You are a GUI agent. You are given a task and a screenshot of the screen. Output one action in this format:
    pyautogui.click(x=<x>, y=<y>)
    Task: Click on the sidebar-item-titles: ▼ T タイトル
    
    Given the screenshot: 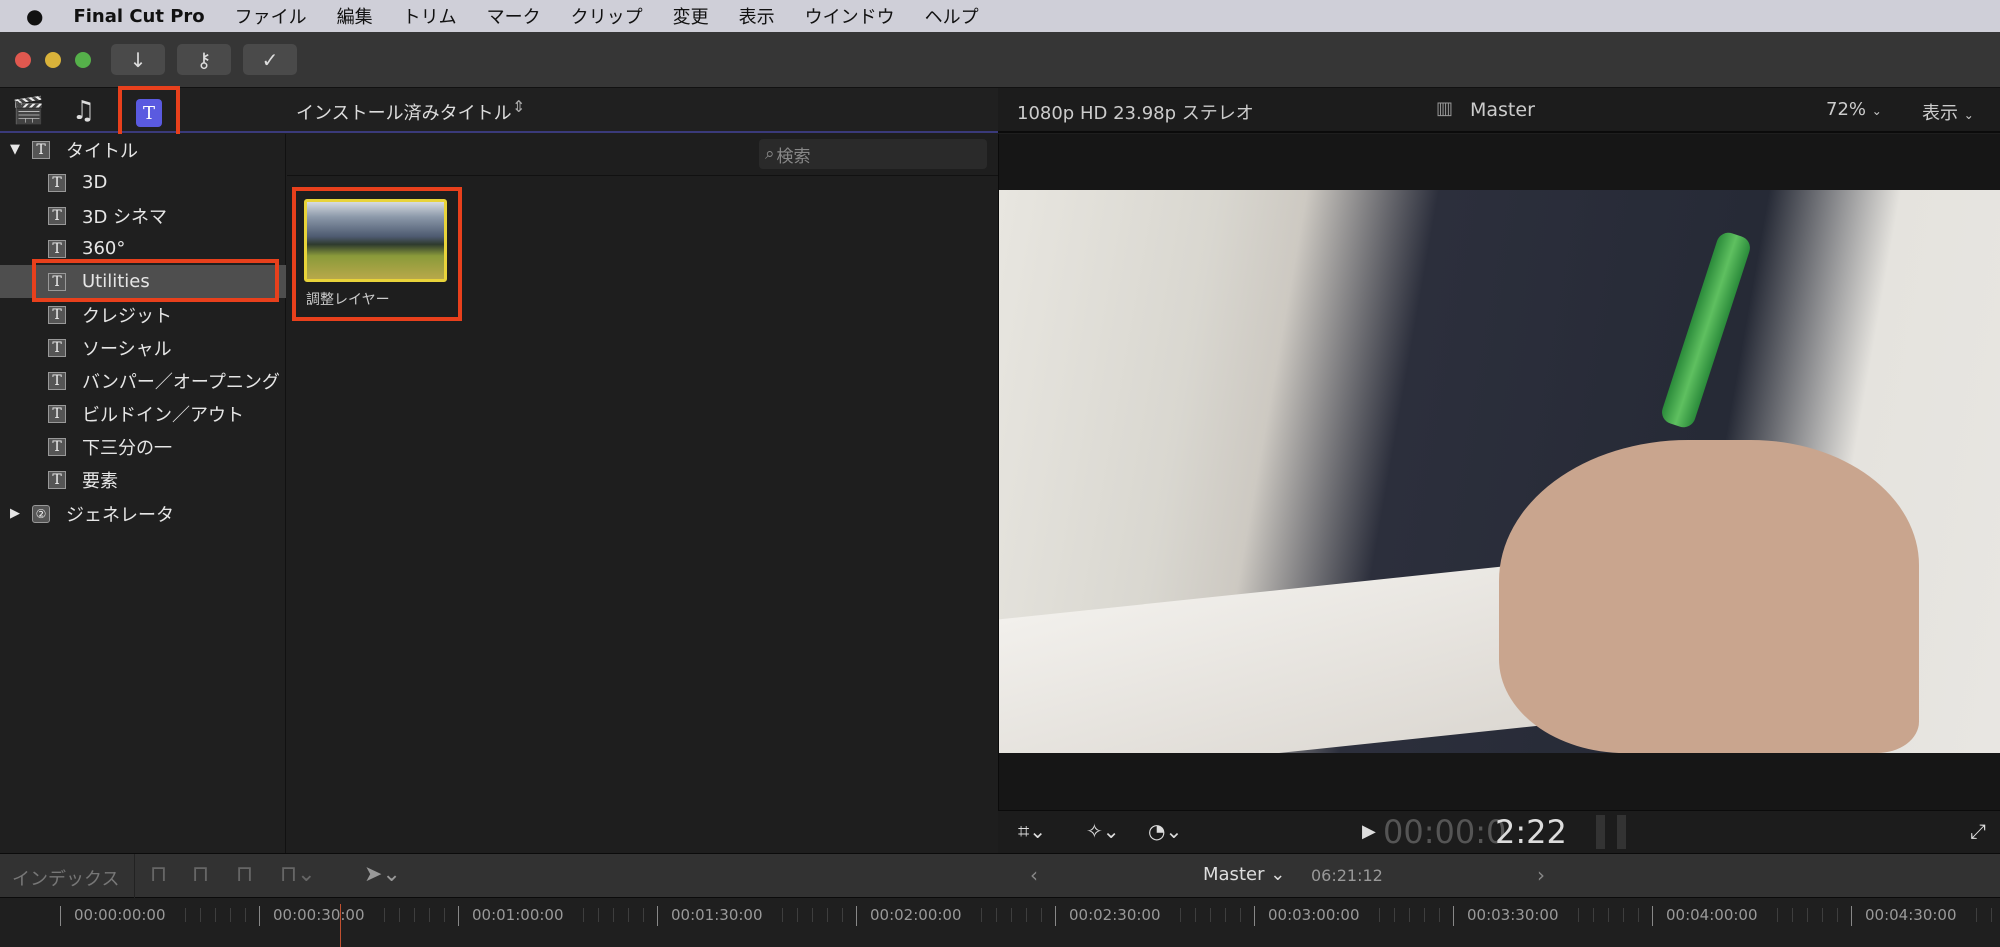 What is the action you would take?
    pyautogui.click(x=143, y=149)
    